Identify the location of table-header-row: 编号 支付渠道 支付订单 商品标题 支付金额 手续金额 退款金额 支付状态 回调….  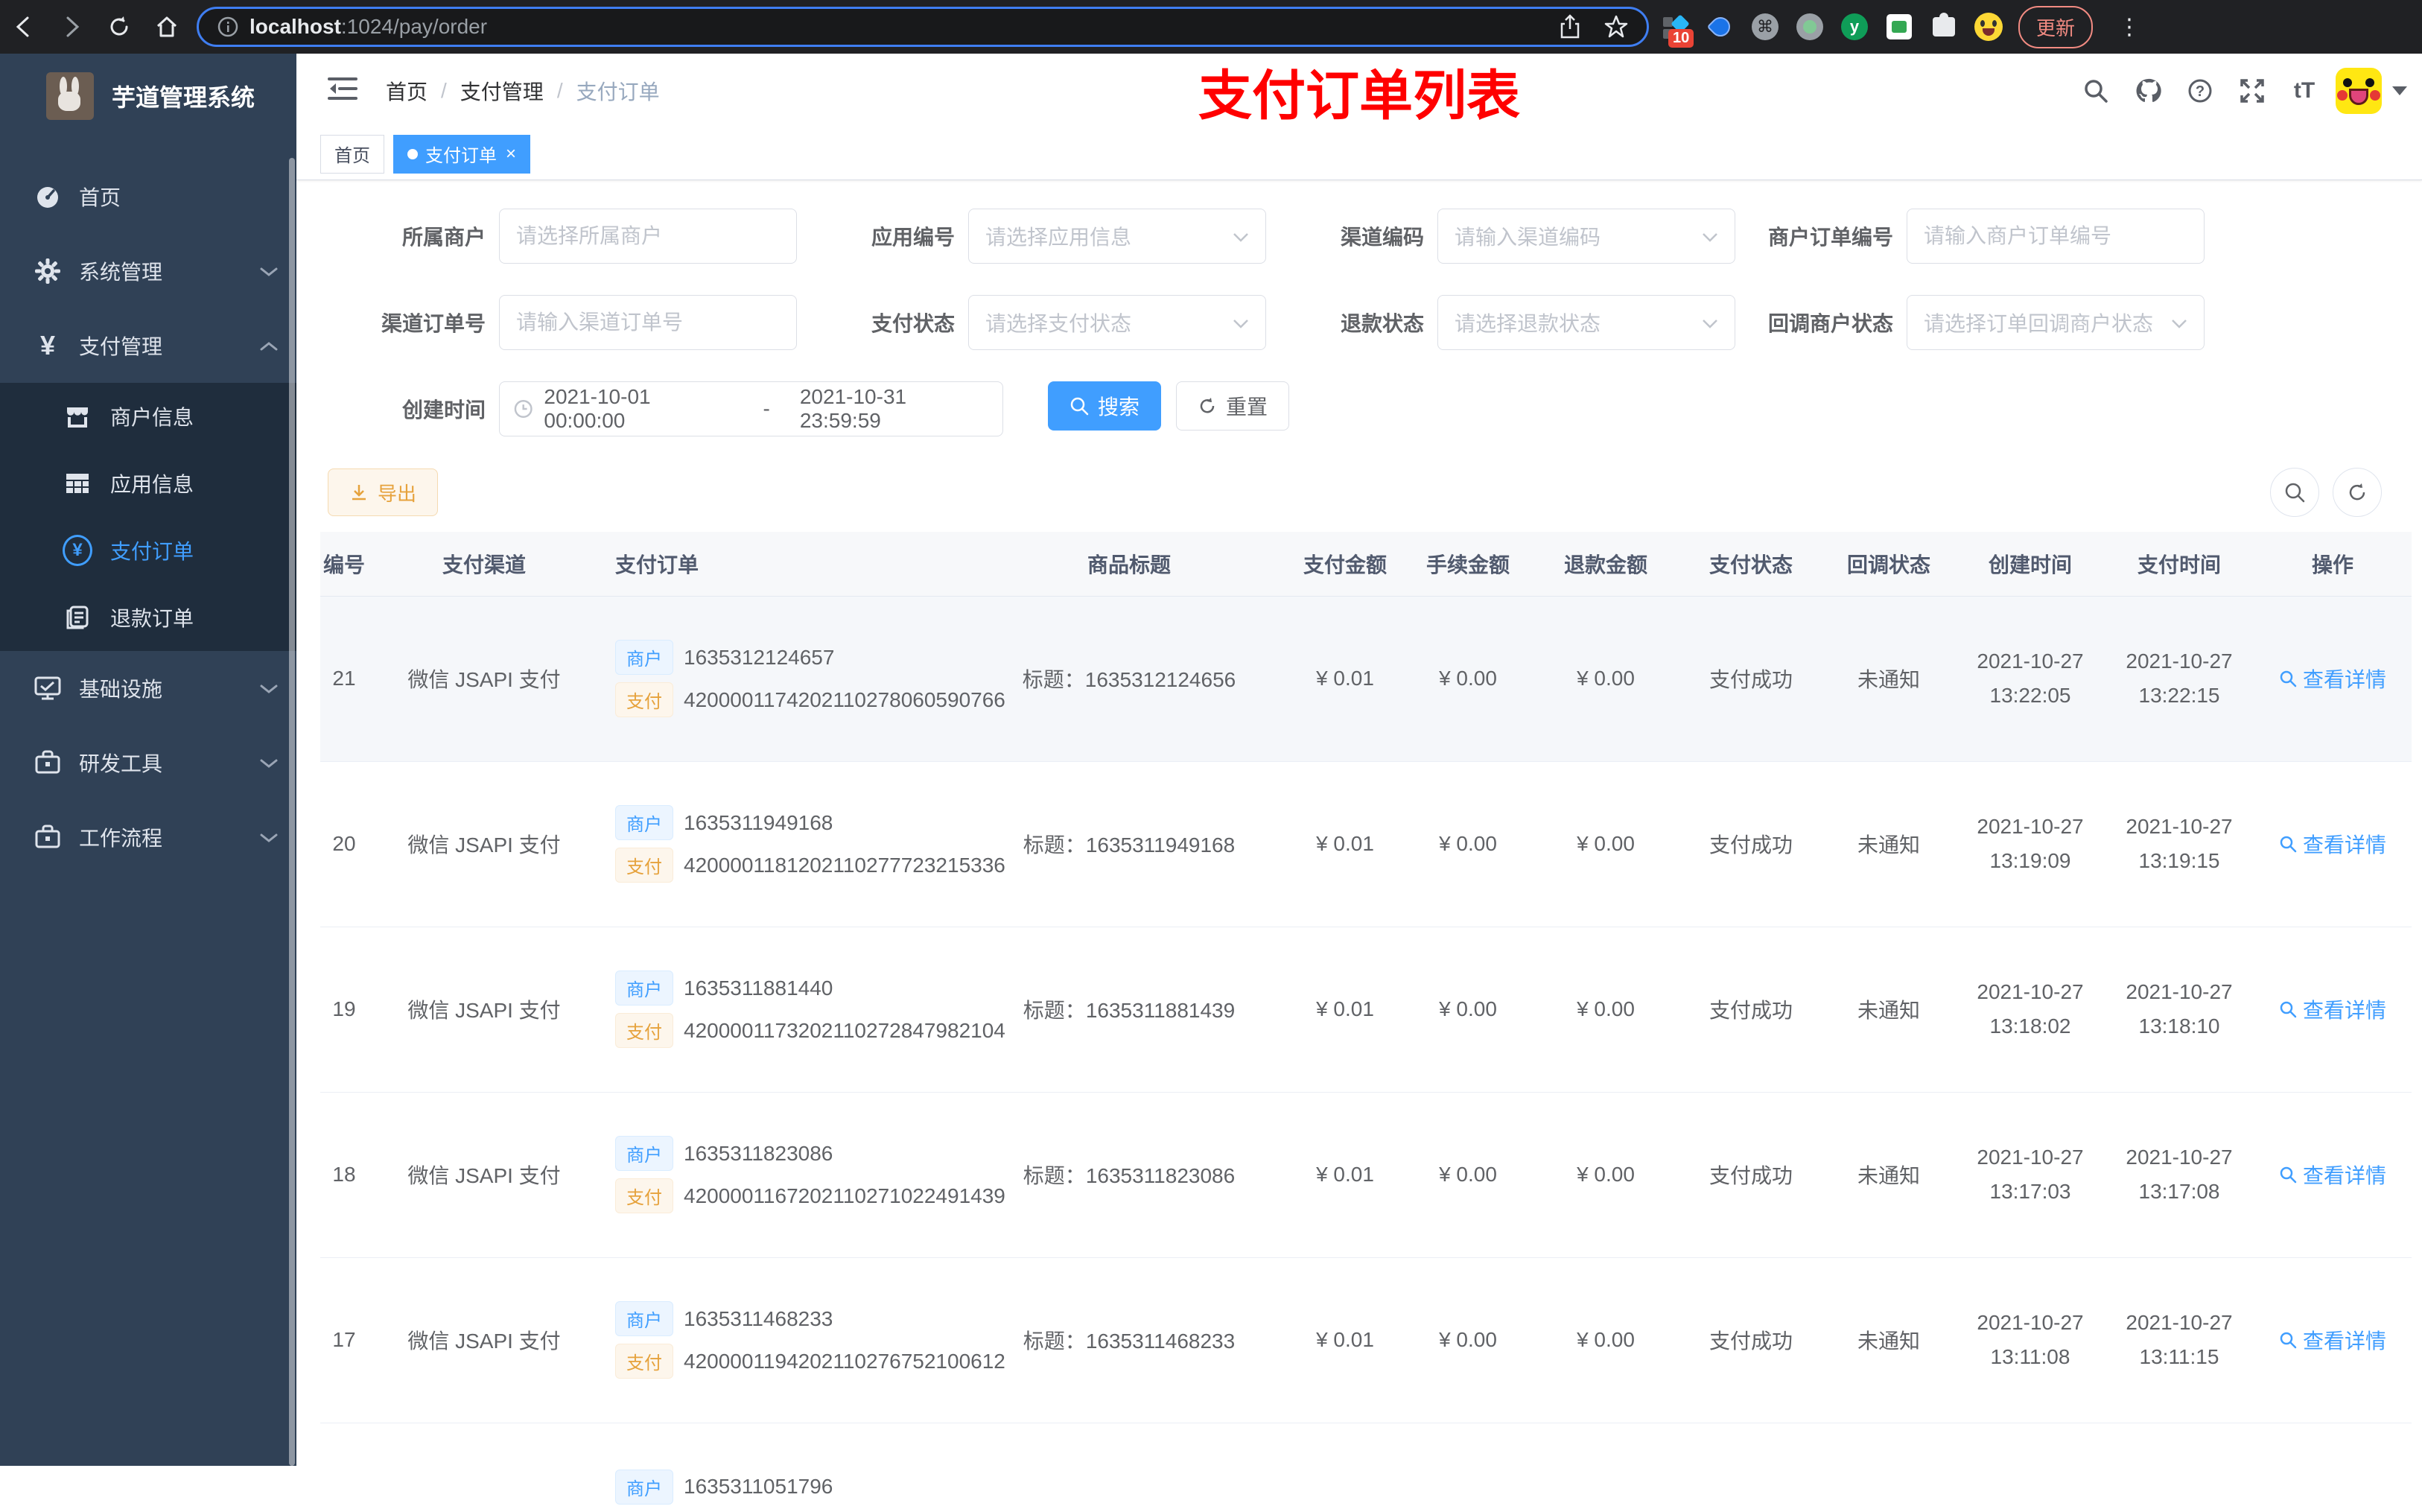
(1366, 564).